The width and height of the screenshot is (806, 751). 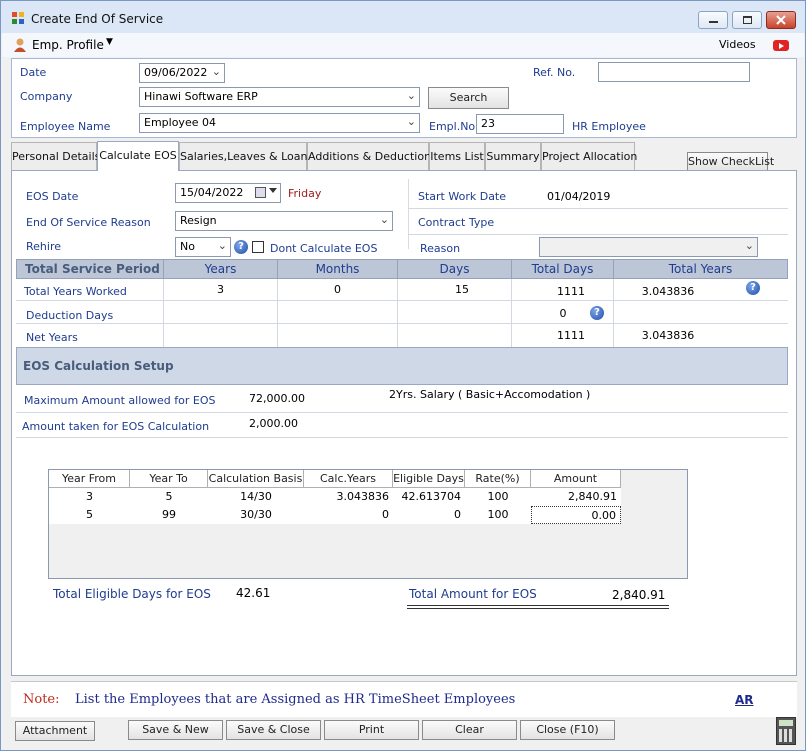 I want to click on rehire-label: Rehire, so click(x=43, y=246).